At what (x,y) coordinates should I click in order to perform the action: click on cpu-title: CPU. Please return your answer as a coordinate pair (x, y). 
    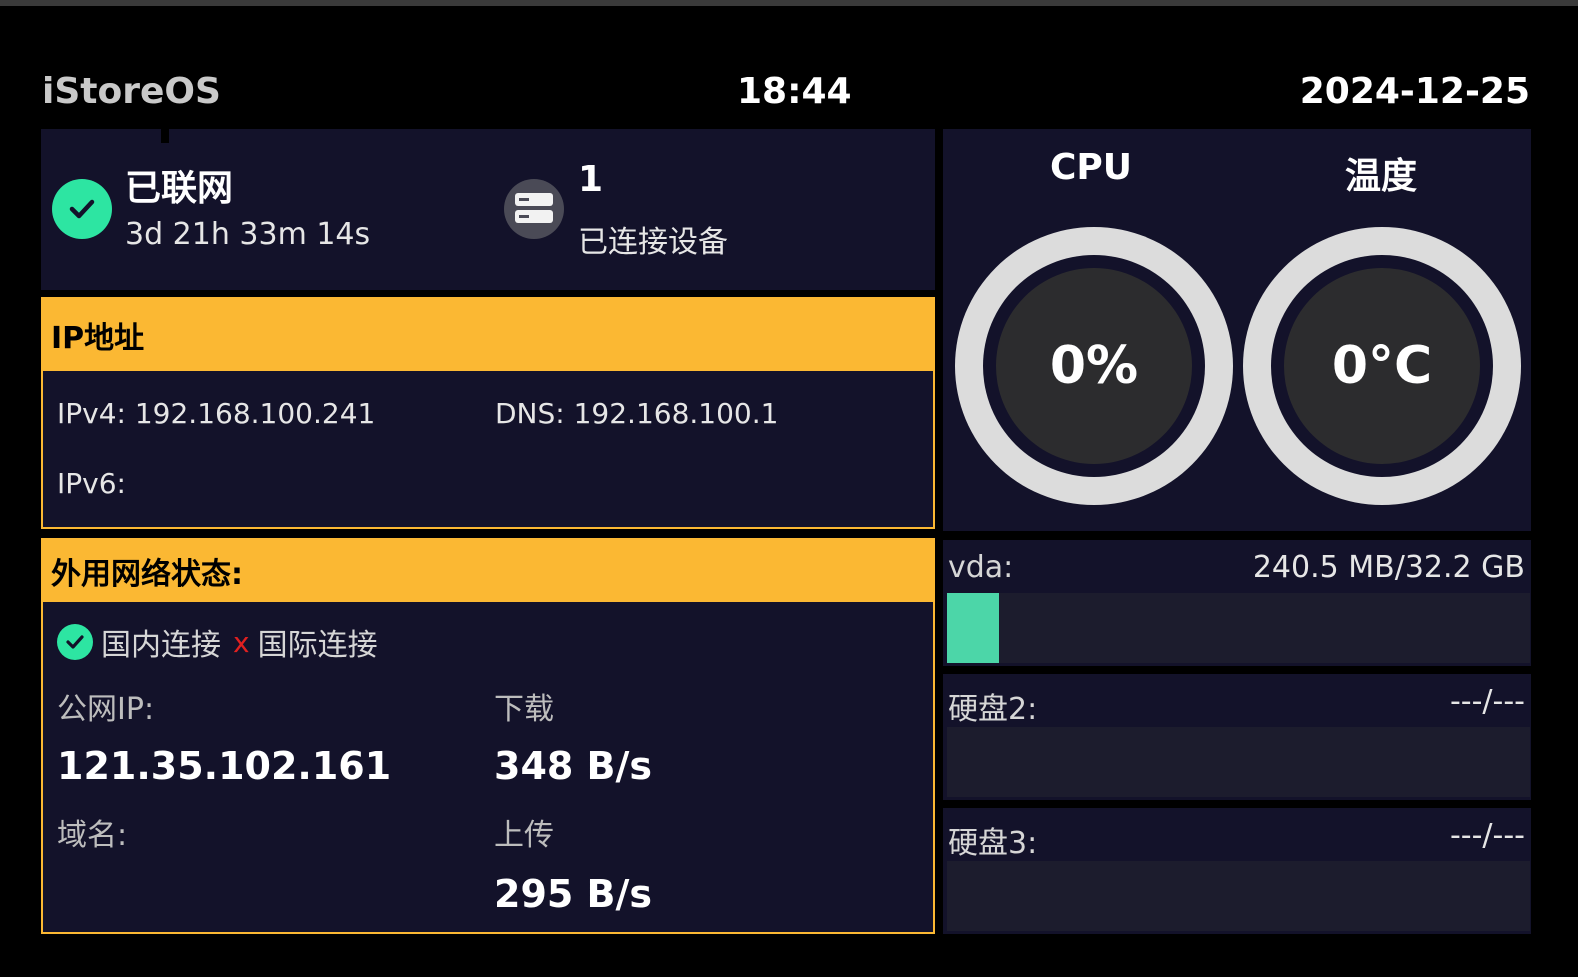
    Looking at the image, I should click on (1091, 167).